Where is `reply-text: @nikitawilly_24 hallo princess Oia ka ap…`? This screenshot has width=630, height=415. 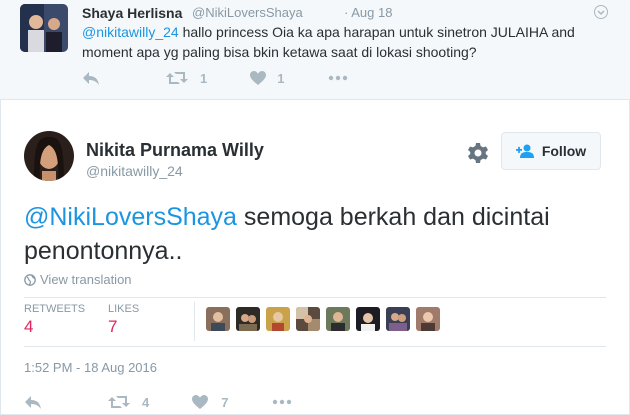
reply-text: @nikitawilly_24 hallo princess Oia ka ap… is located at coordinates (342, 42).